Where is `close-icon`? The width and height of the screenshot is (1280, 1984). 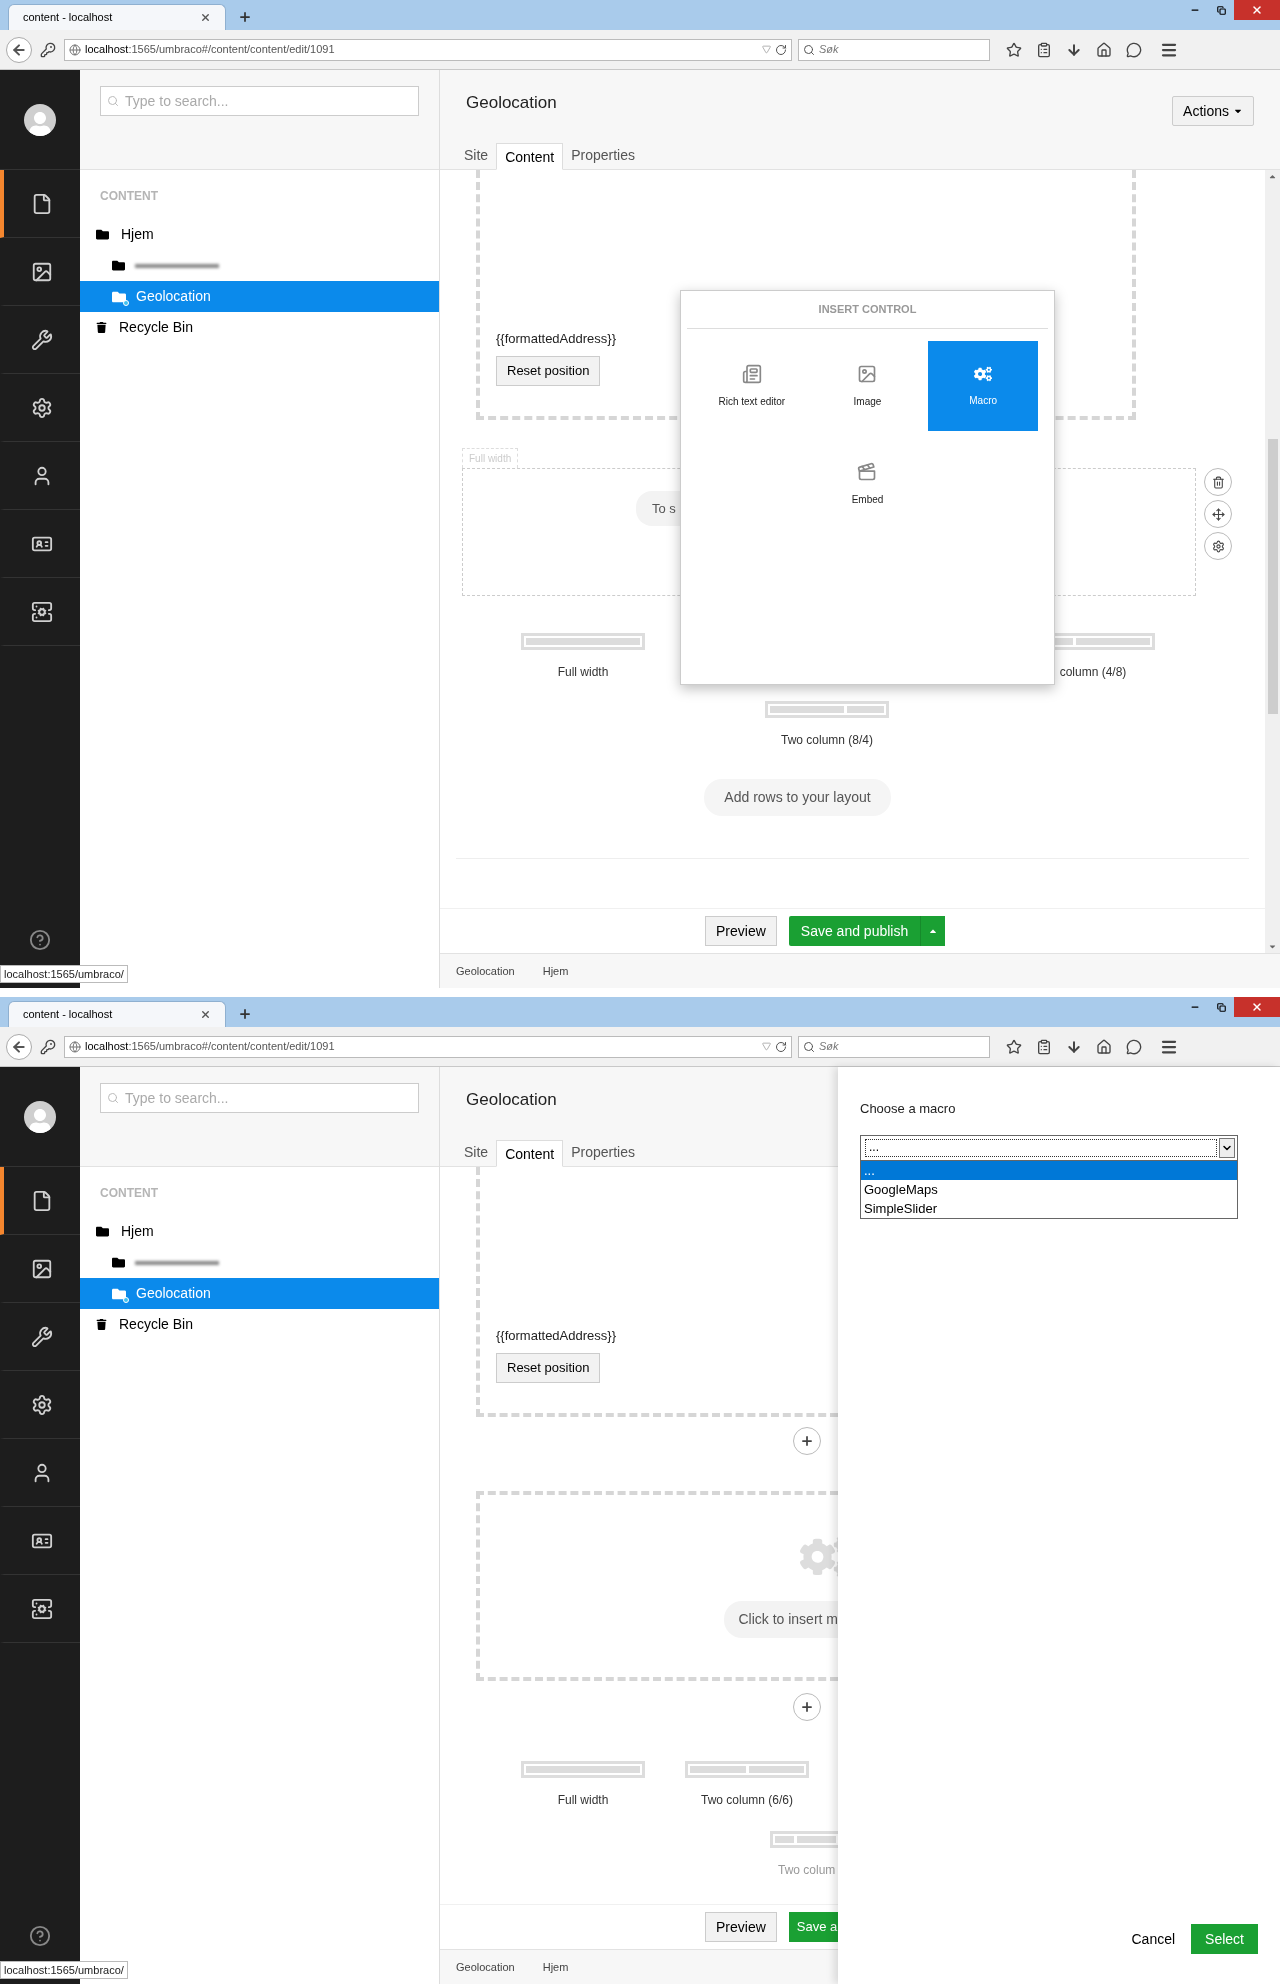 close-icon is located at coordinates (1257, 1007).